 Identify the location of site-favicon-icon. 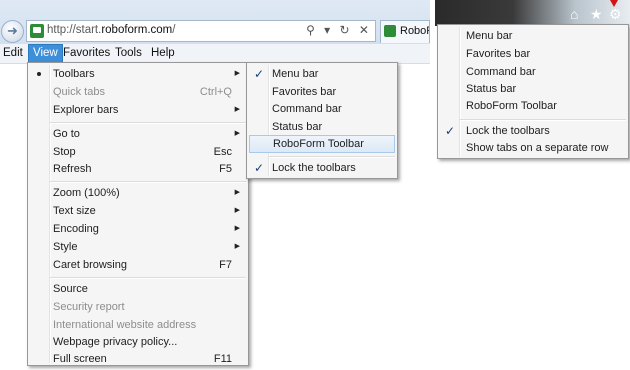
(37, 31).